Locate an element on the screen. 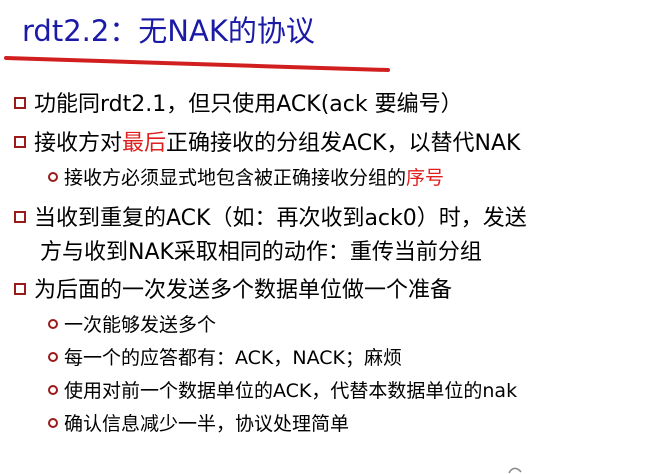 The height and width of the screenshot is (474, 663). bullet-continuation: 方与收到NAK采取相同的动作：重传当前分组 is located at coordinates (261, 250).